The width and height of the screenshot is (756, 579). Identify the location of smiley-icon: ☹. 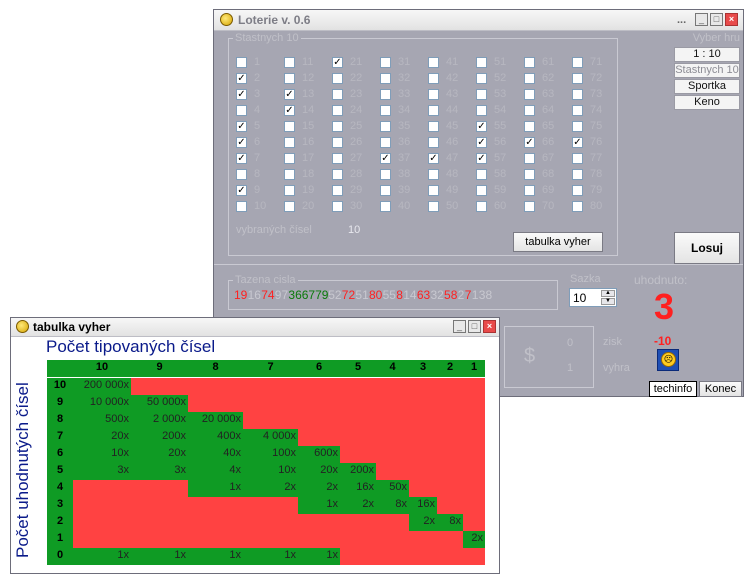
(668, 360).